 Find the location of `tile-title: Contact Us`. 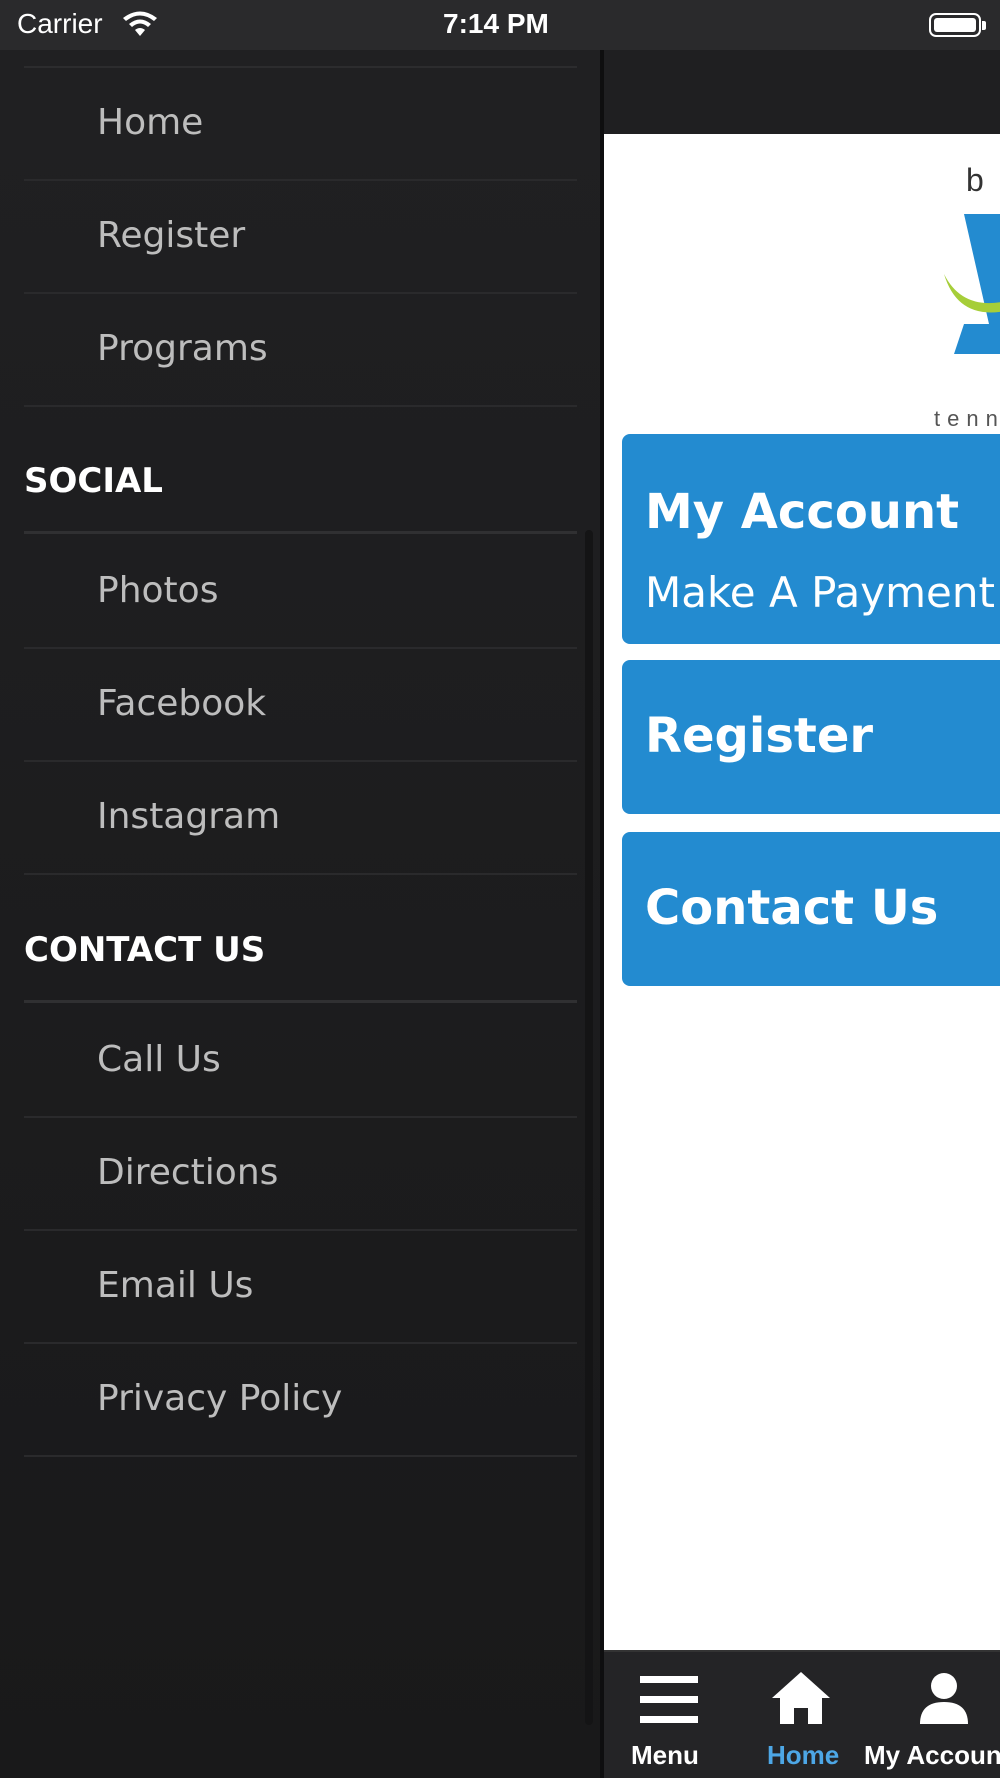

tile-title: Contact Us is located at coordinates (792, 908).